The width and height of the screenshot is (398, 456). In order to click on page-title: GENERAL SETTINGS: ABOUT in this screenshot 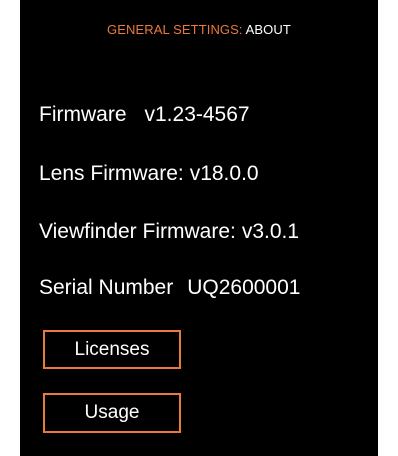, I will do `click(199, 29)`.